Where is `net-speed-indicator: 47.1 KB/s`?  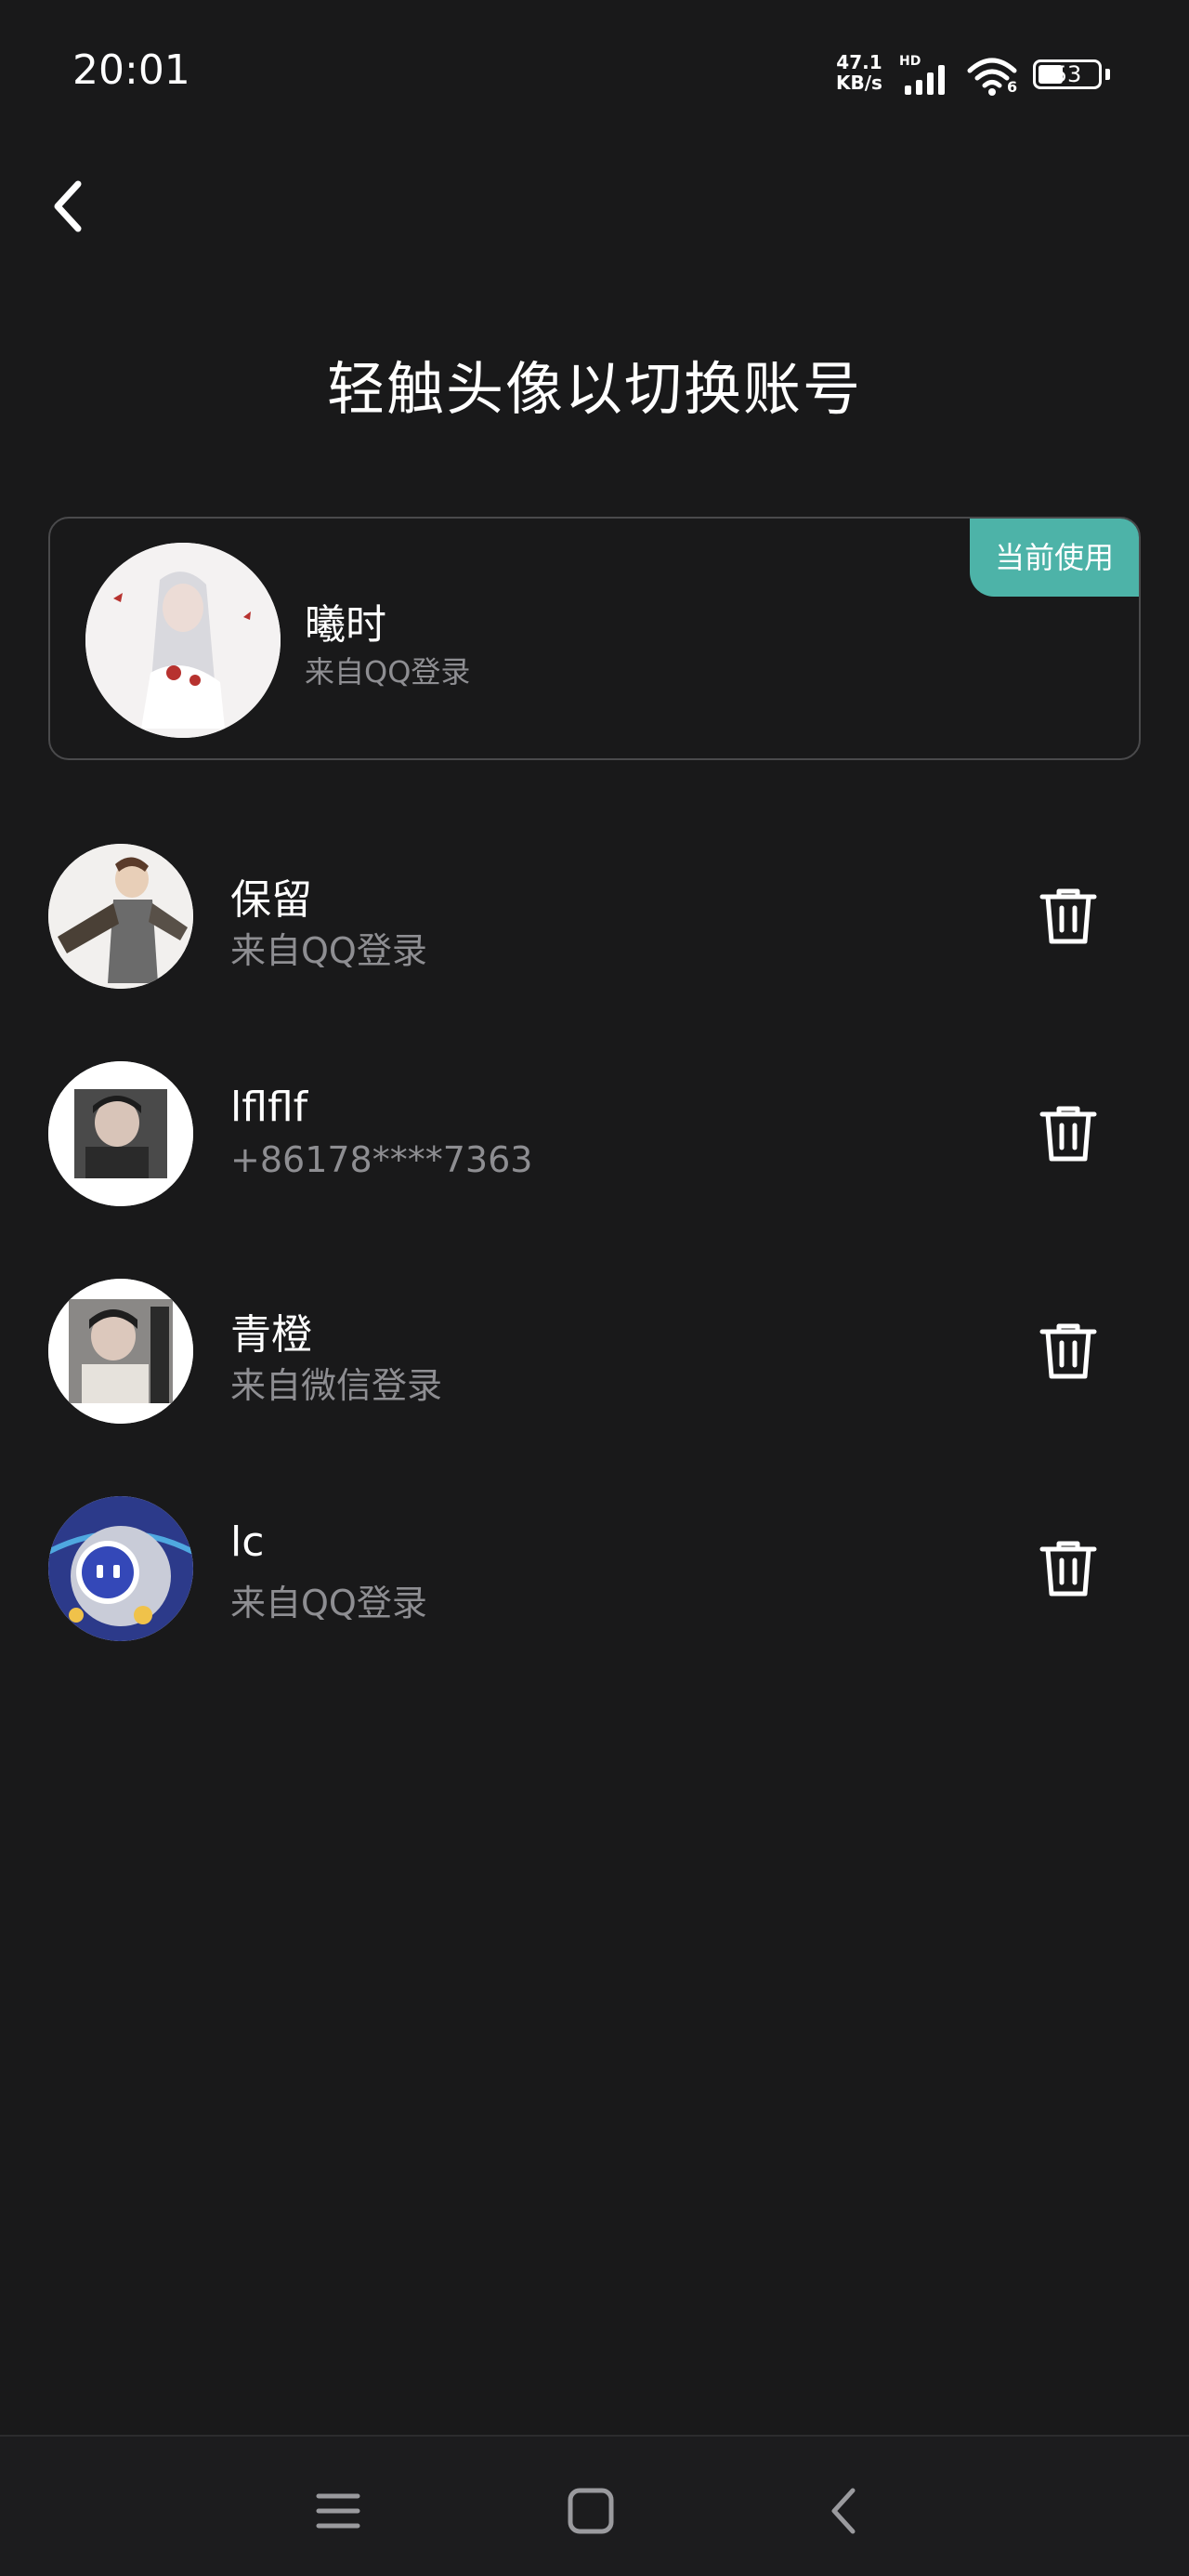
net-speed-indicator: 47.1 KB/s is located at coordinates (859, 72).